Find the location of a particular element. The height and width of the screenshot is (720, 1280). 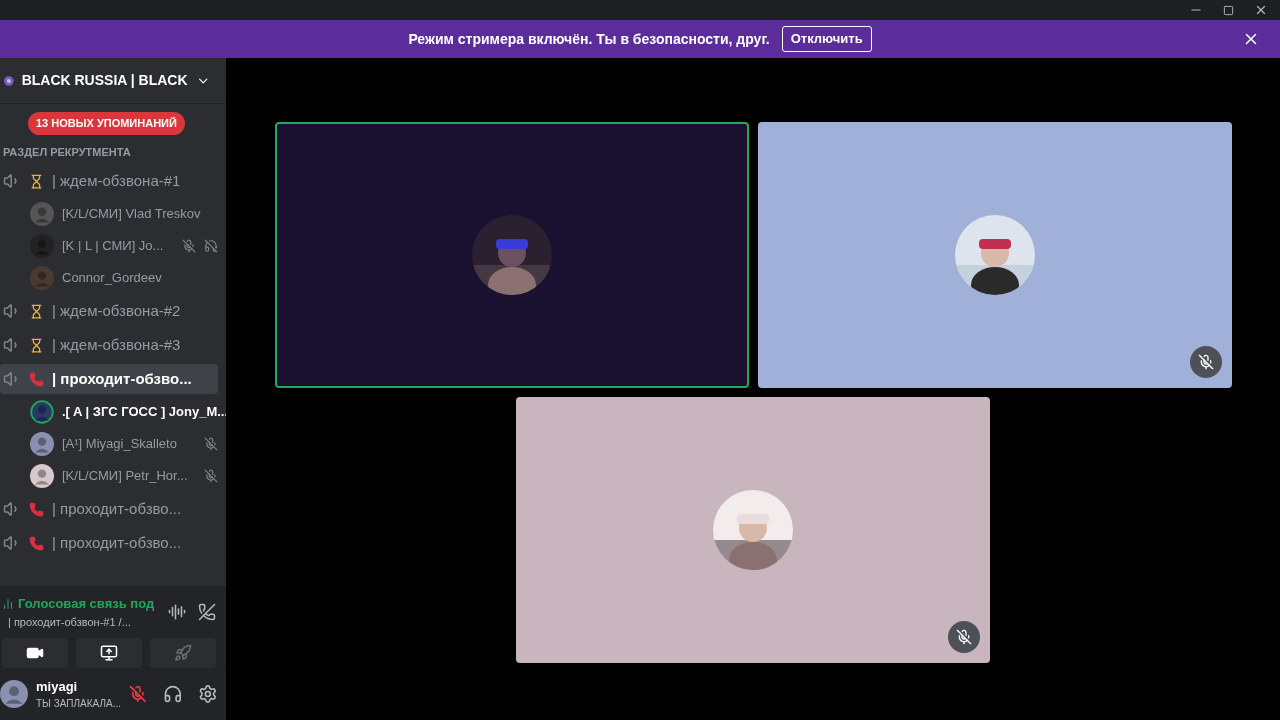

noise-suppression-icon is located at coordinates (177, 612).